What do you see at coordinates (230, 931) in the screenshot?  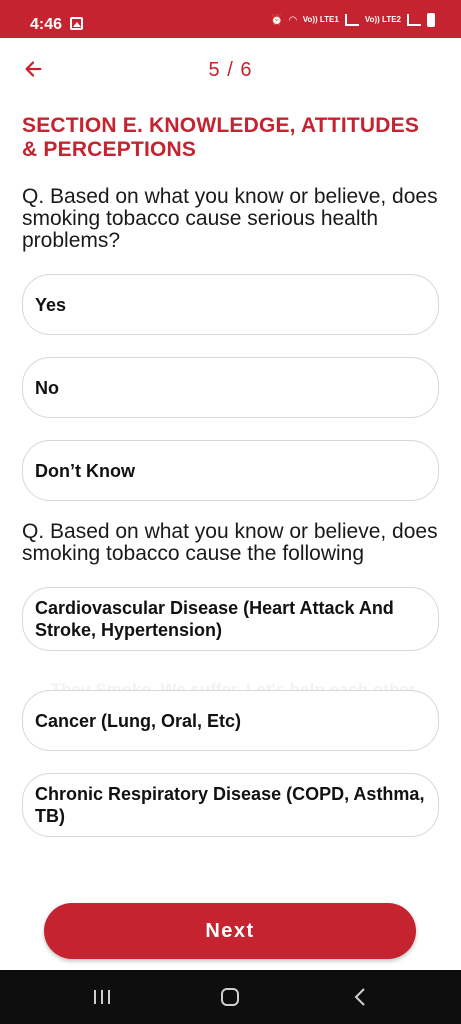 I see `next-button: Next` at bounding box center [230, 931].